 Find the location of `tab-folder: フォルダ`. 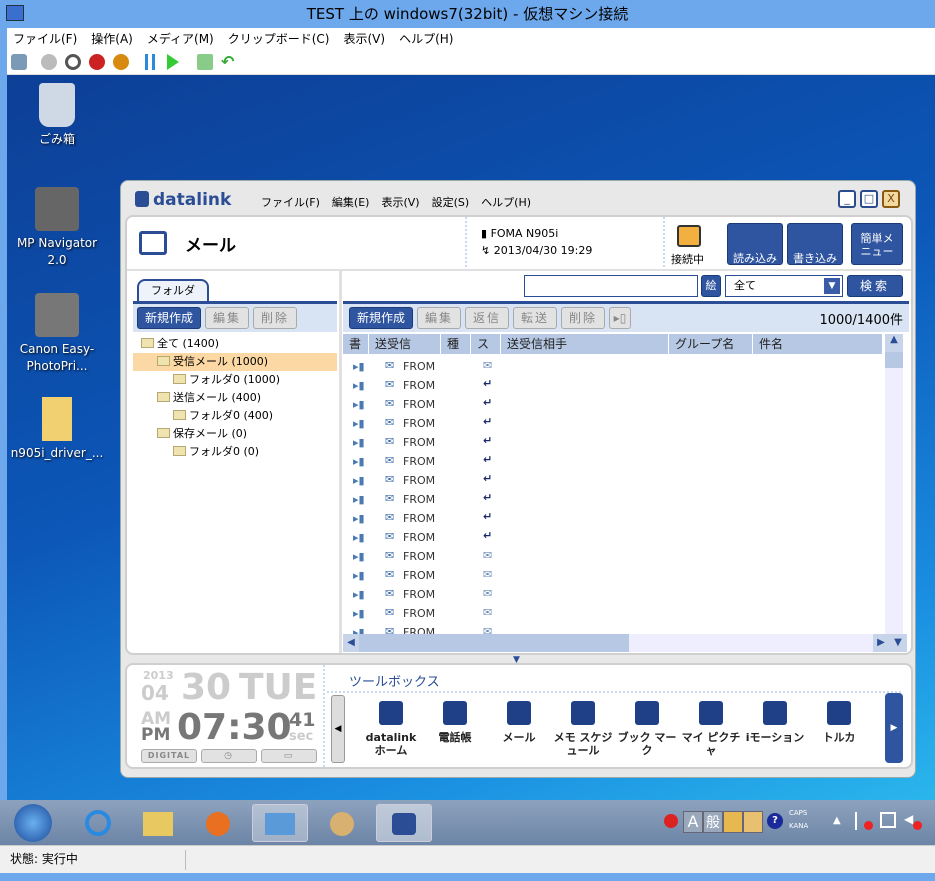

tab-folder: フォルダ is located at coordinates (173, 290).